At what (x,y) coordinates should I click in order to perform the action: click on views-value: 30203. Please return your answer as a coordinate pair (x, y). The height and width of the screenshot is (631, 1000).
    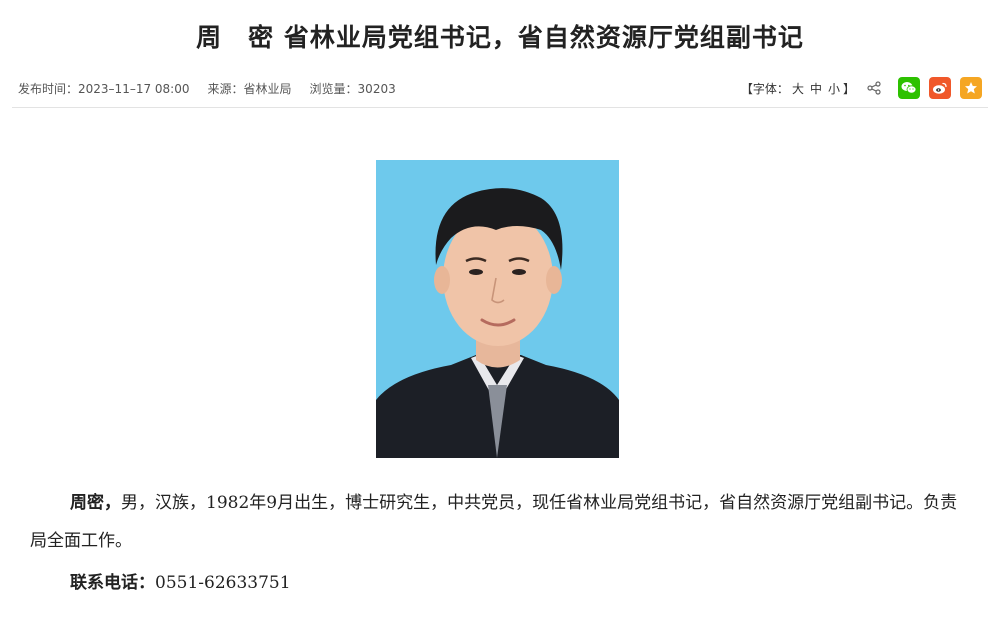
    Looking at the image, I should click on (376, 88).